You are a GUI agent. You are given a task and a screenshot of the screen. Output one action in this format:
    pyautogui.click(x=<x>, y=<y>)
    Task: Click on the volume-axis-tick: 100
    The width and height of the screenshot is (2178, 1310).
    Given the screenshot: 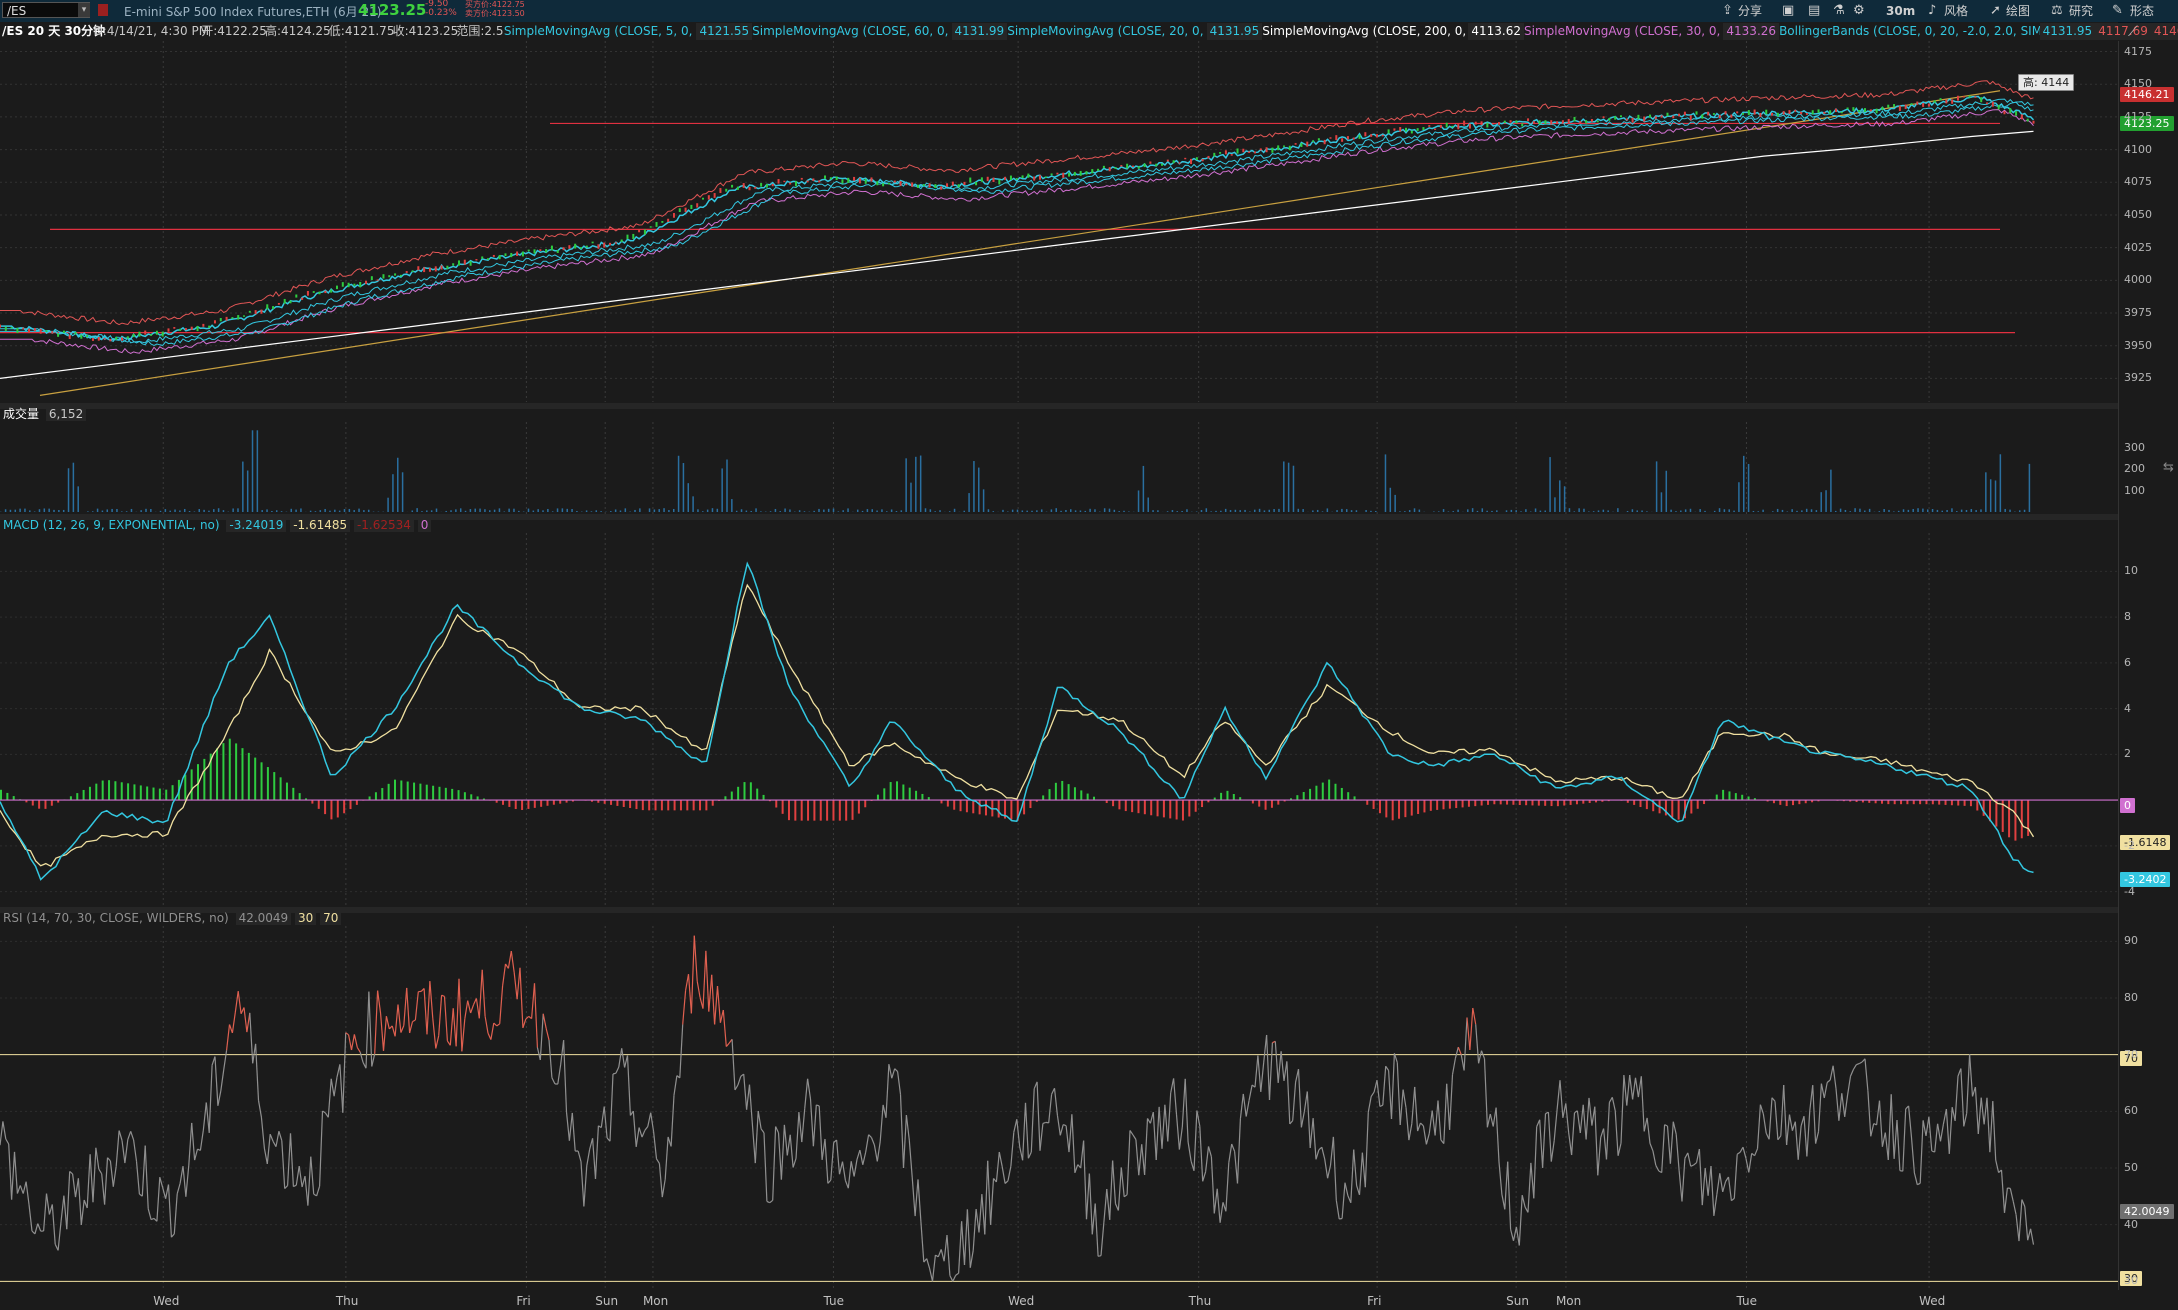 What is the action you would take?
    pyautogui.click(x=2134, y=490)
    